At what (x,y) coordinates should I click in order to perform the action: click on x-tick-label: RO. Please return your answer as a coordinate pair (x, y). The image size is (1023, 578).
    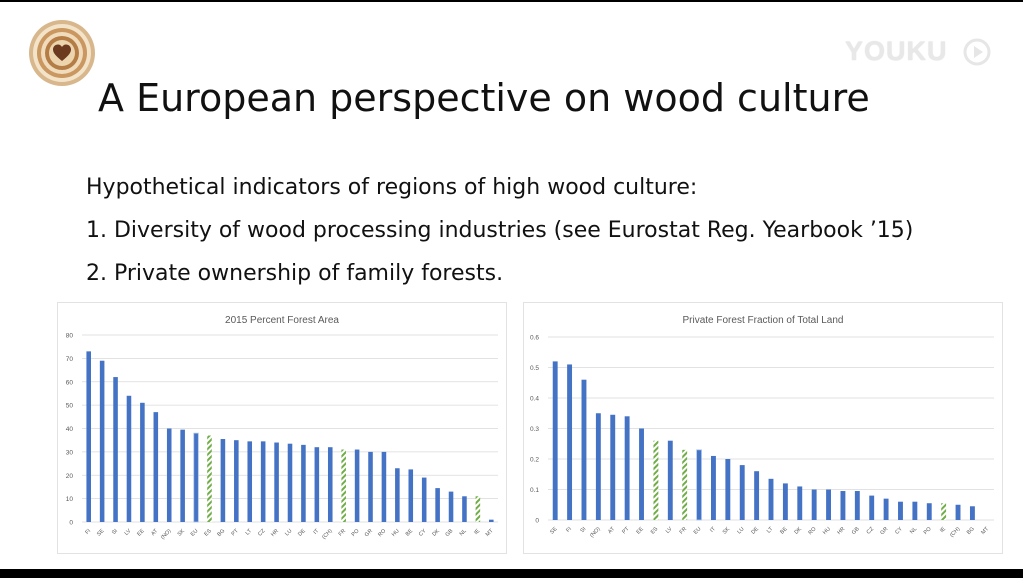
    Looking at the image, I should click on (812, 531).